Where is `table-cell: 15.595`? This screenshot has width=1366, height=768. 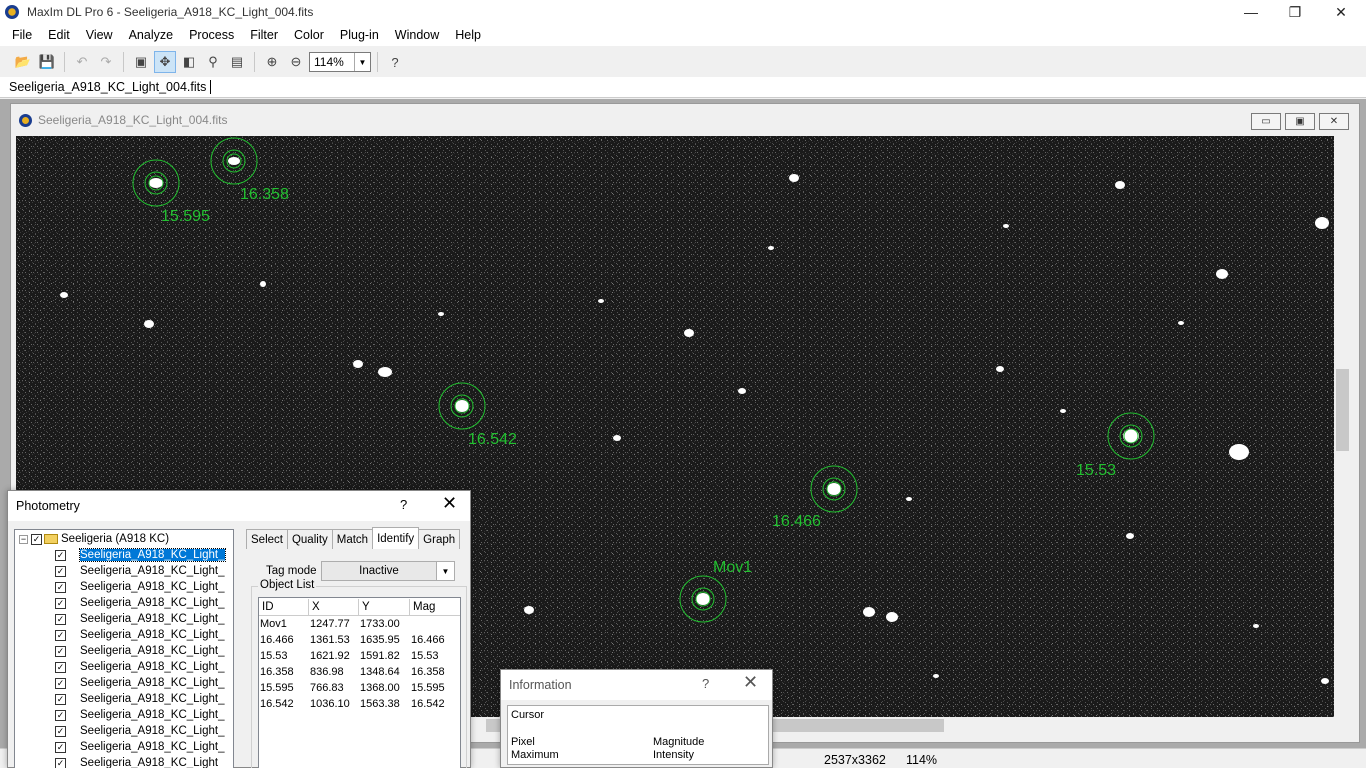
table-cell: 15.595 is located at coordinates (277, 688).